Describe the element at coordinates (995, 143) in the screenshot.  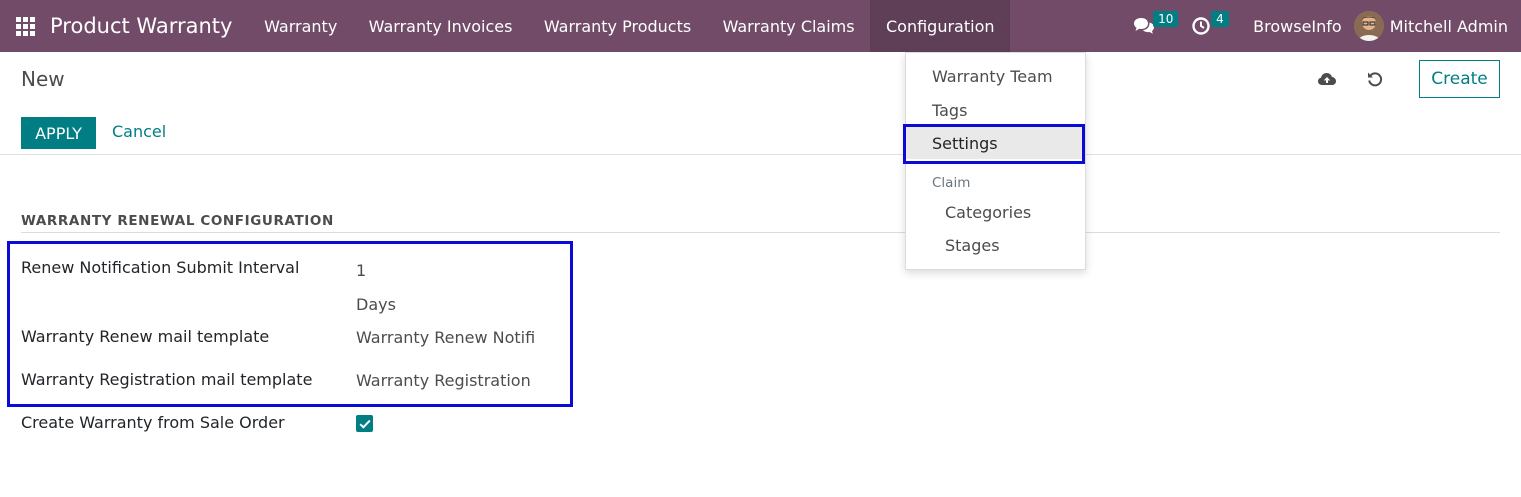
I see `dropdown-item-settings: Settings` at that location.